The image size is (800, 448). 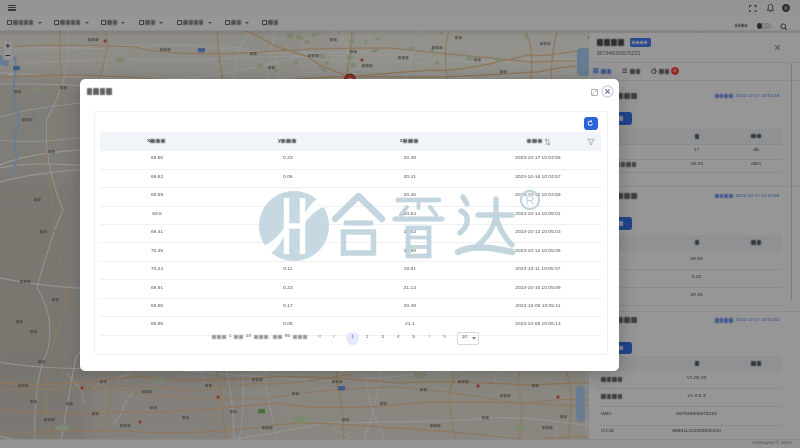 What do you see at coordinates (529, 200) in the screenshot?
I see `svg-text: R` at bounding box center [529, 200].